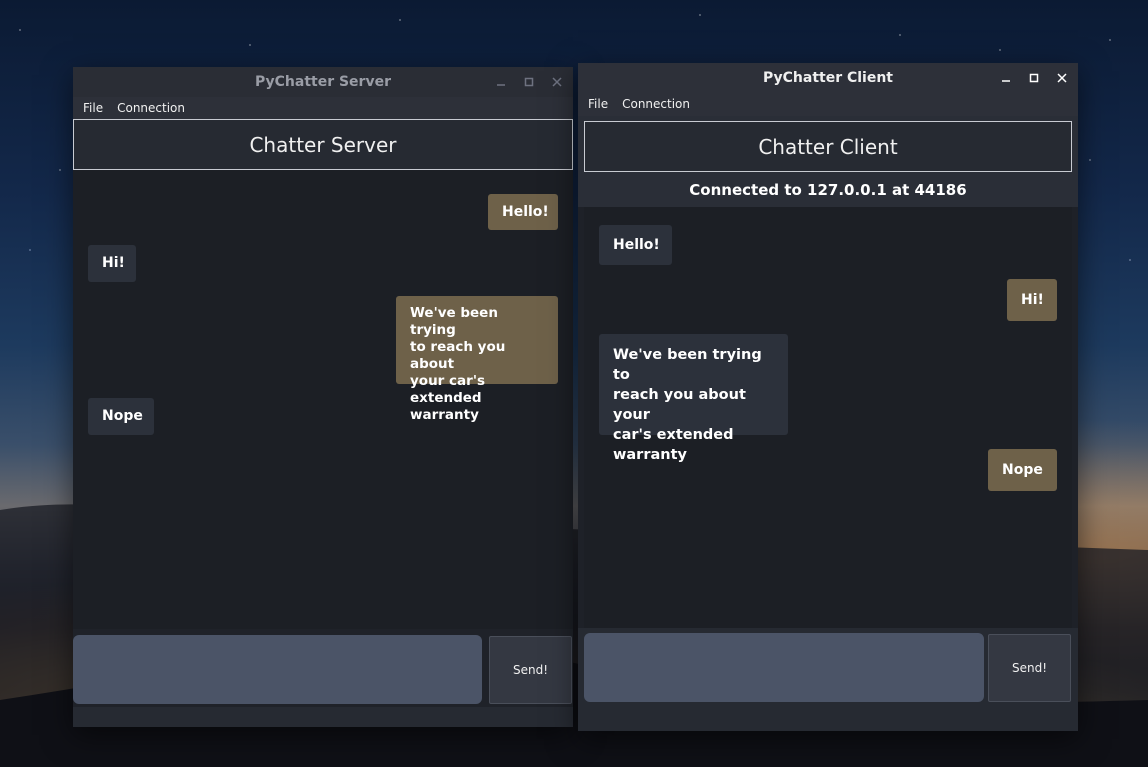  I want to click on server-input-row: Send!, so click(323, 668).